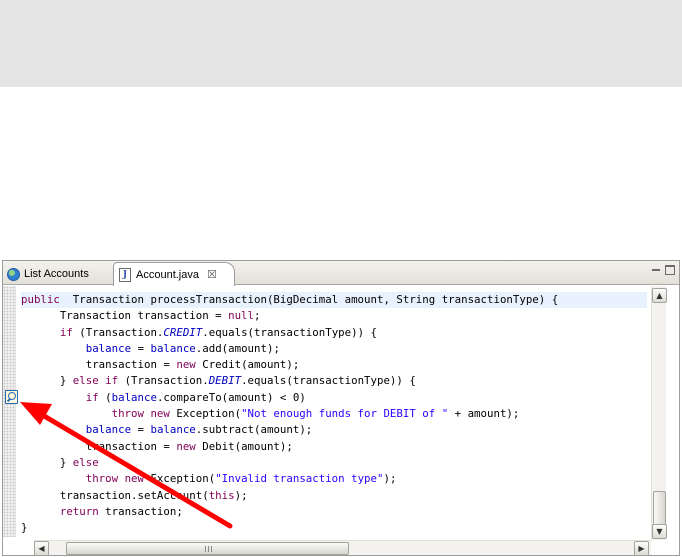 The height and width of the screenshot is (557, 682). What do you see at coordinates (244, 446) in the screenshot?
I see `code-token: Debit(amount);` at bounding box center [244, 446].